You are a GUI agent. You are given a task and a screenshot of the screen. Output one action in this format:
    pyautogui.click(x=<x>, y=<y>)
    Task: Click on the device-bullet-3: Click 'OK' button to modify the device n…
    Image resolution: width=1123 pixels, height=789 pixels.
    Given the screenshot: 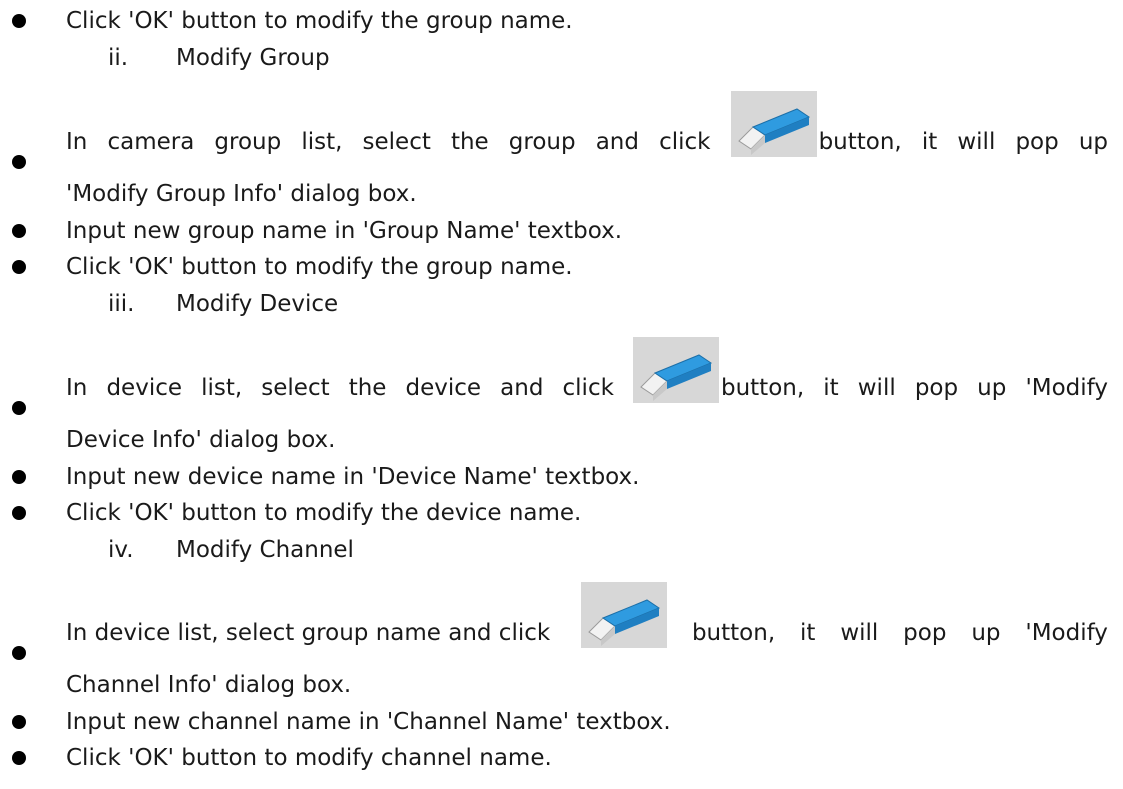 What is the action you would take?
    pyautogui.click(x=324, y=513)
    